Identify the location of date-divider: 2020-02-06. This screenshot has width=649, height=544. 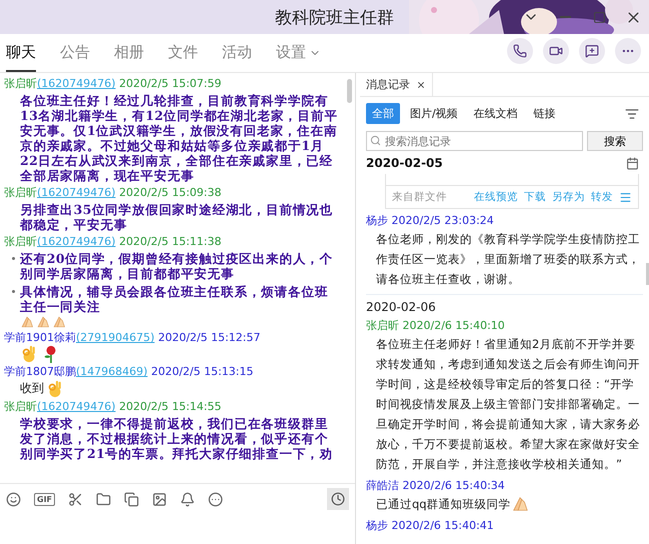
(504, 304).